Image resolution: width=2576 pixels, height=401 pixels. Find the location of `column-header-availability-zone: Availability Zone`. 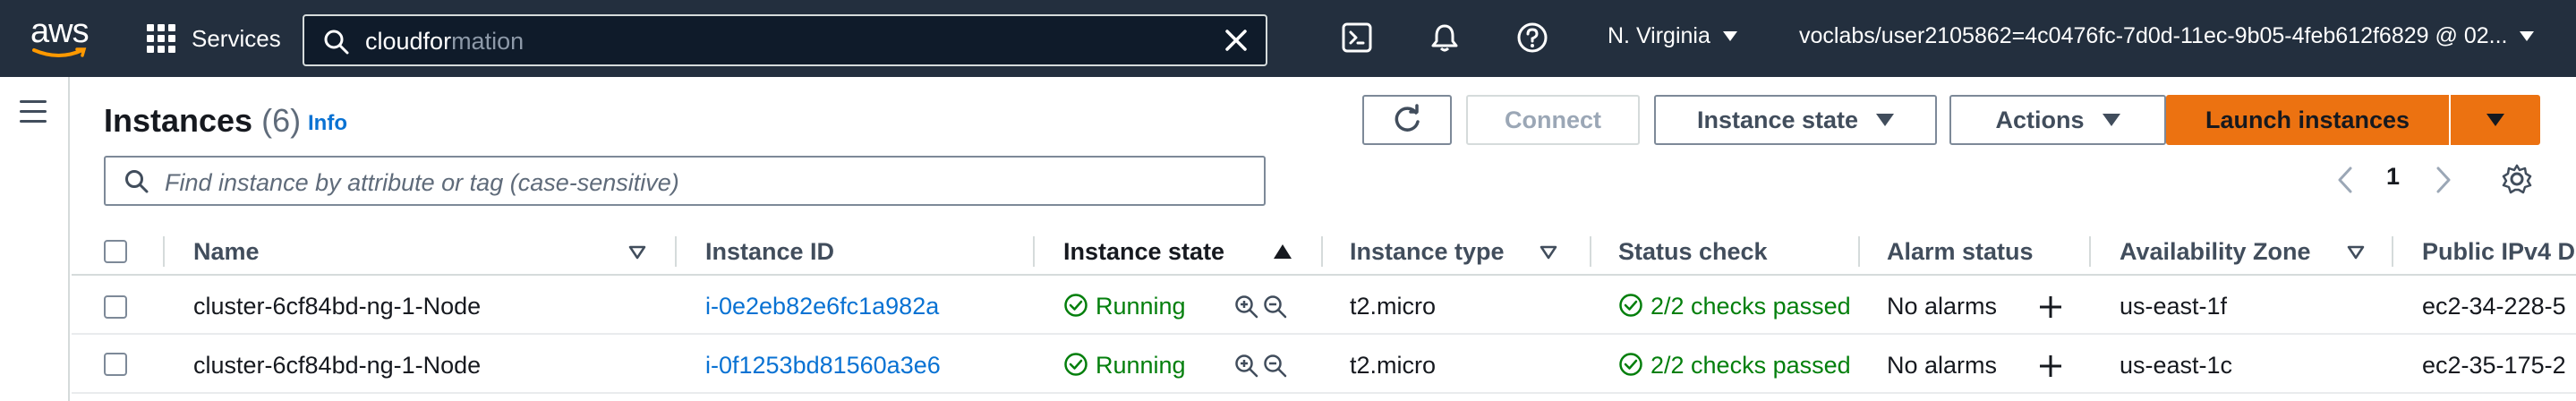

column-header-availability-zone: Availability Zone is located at coordinates (2215, 252).